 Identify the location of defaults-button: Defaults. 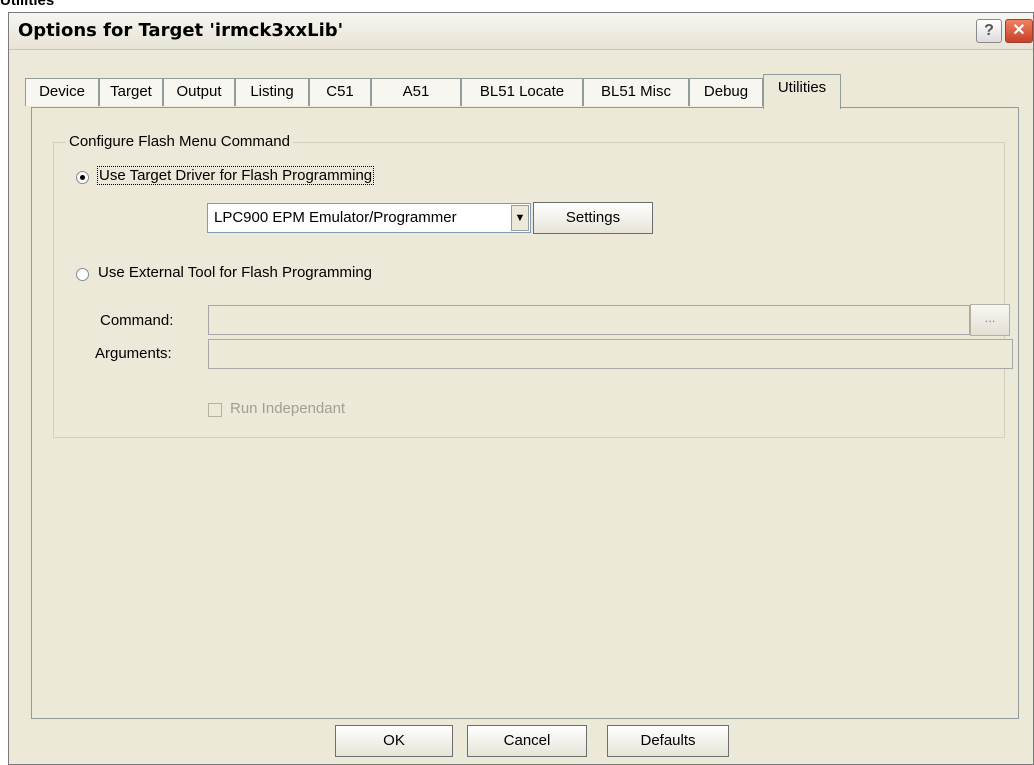
(668, 741).